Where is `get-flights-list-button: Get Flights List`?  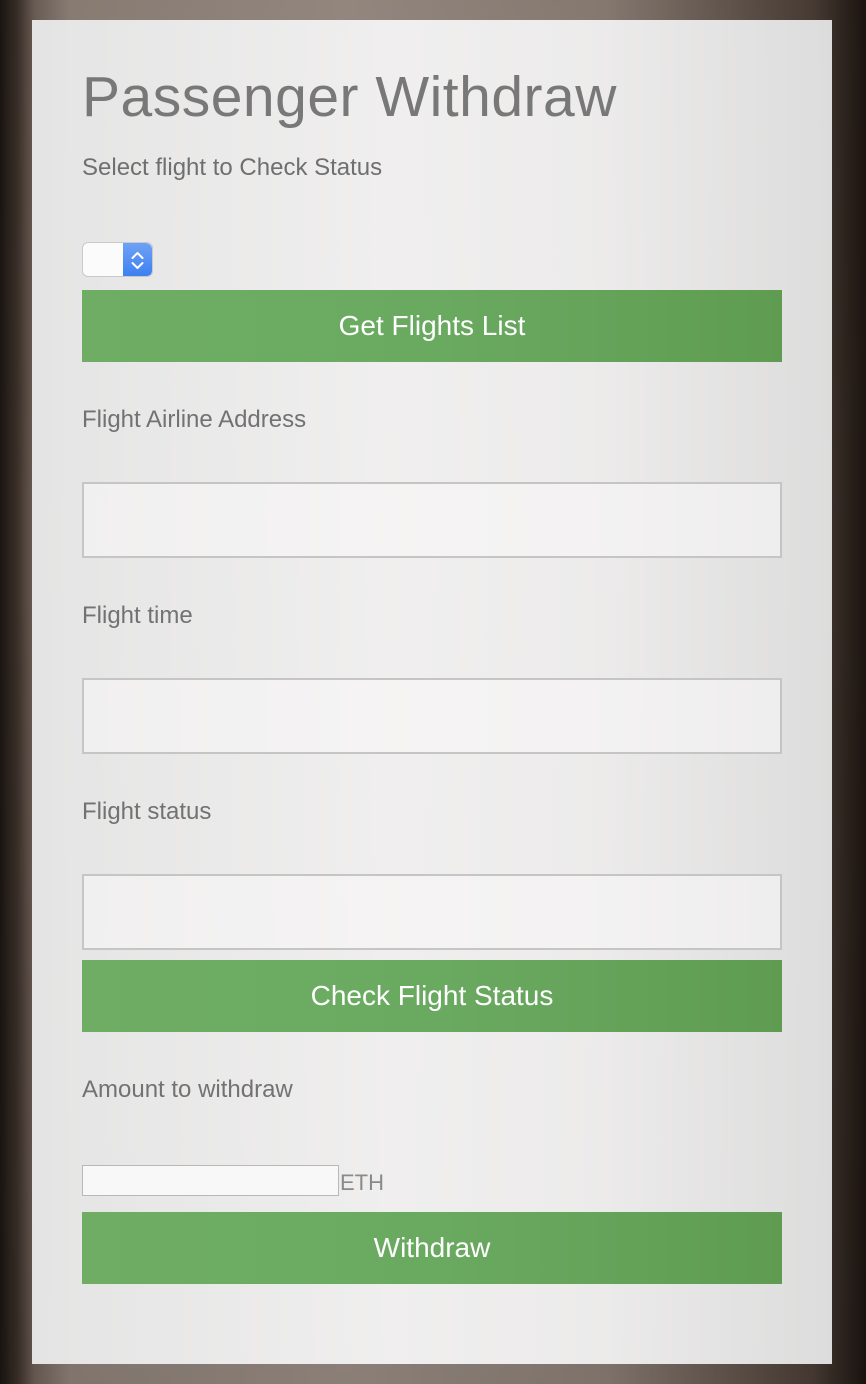 get-flights-list-button: Get Flights List is located at coordinates (432, 326).